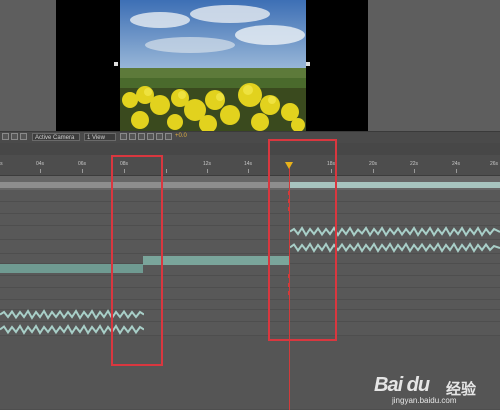 The image size is (500, 410). Describe the element at coordinates (207, 164) in the screenshot. I see `ruler-label: 12s` at that location.